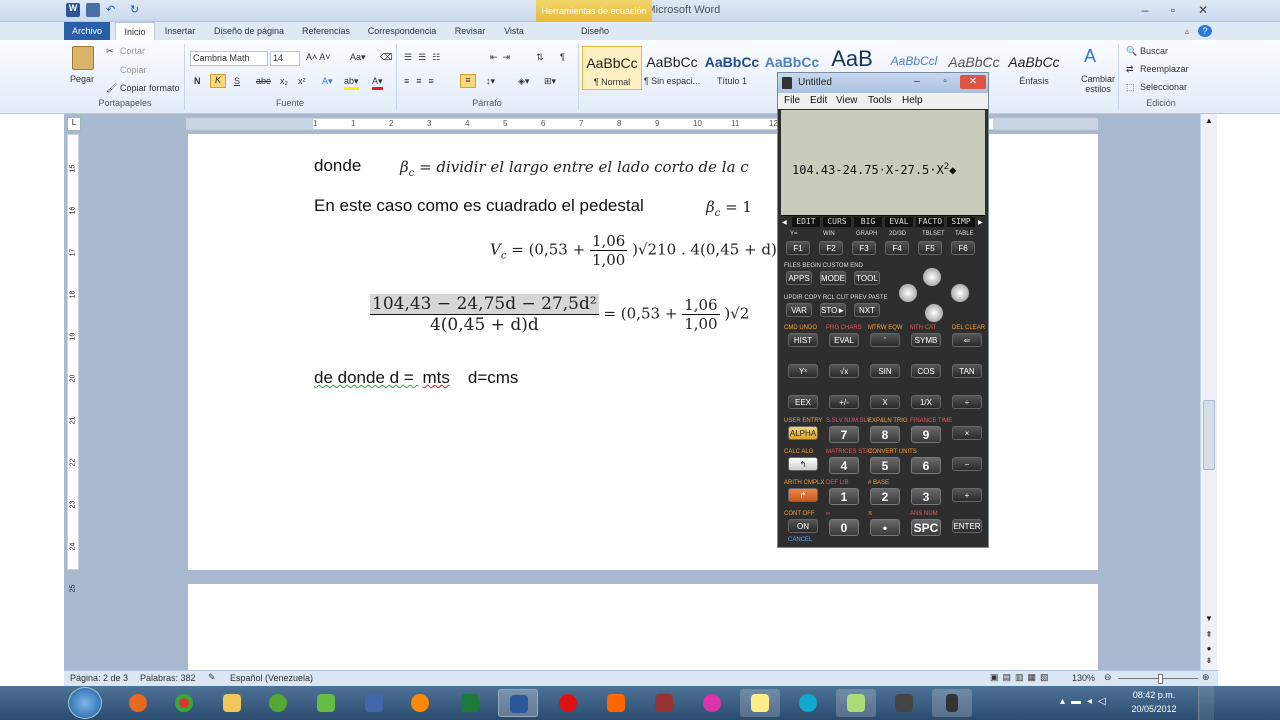  What do you see at coordinates (930, 248) in the screenshot?
I see `key-f5: F5` at bounding box center [930, 248].